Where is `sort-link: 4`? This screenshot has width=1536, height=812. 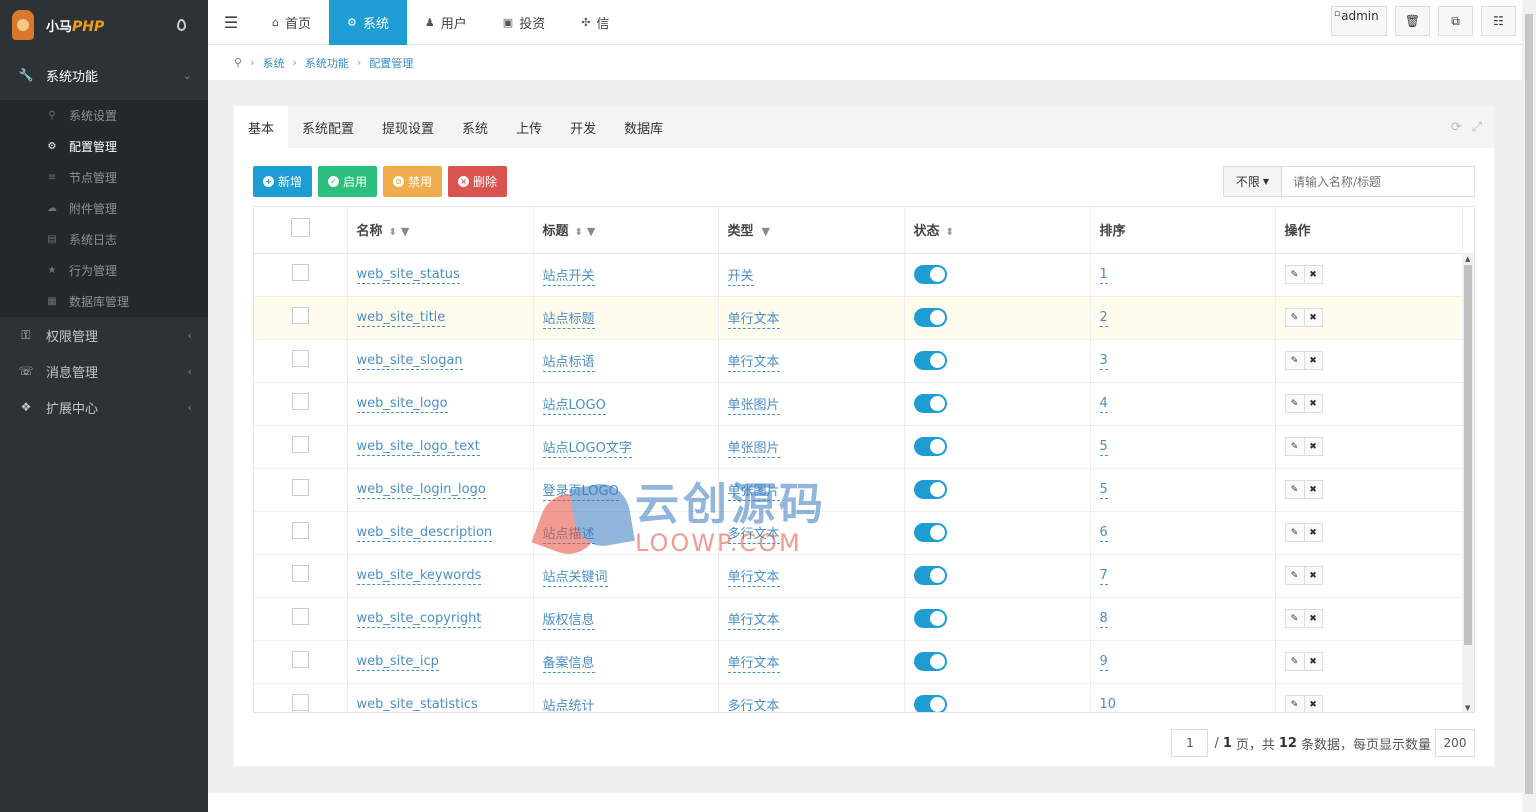
sort-link: 4 is located at coordinates (1103, 404).